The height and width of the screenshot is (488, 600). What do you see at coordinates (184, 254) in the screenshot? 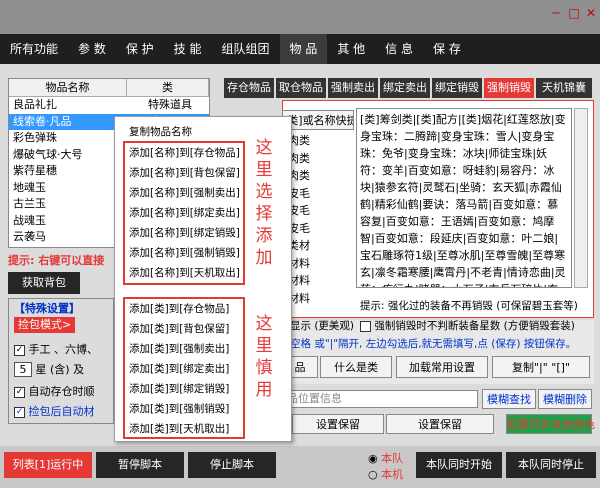
I see `menu-item-name-force-destroy: 添加[名称]到[强制销毁]` at bounding box center [184, 254].